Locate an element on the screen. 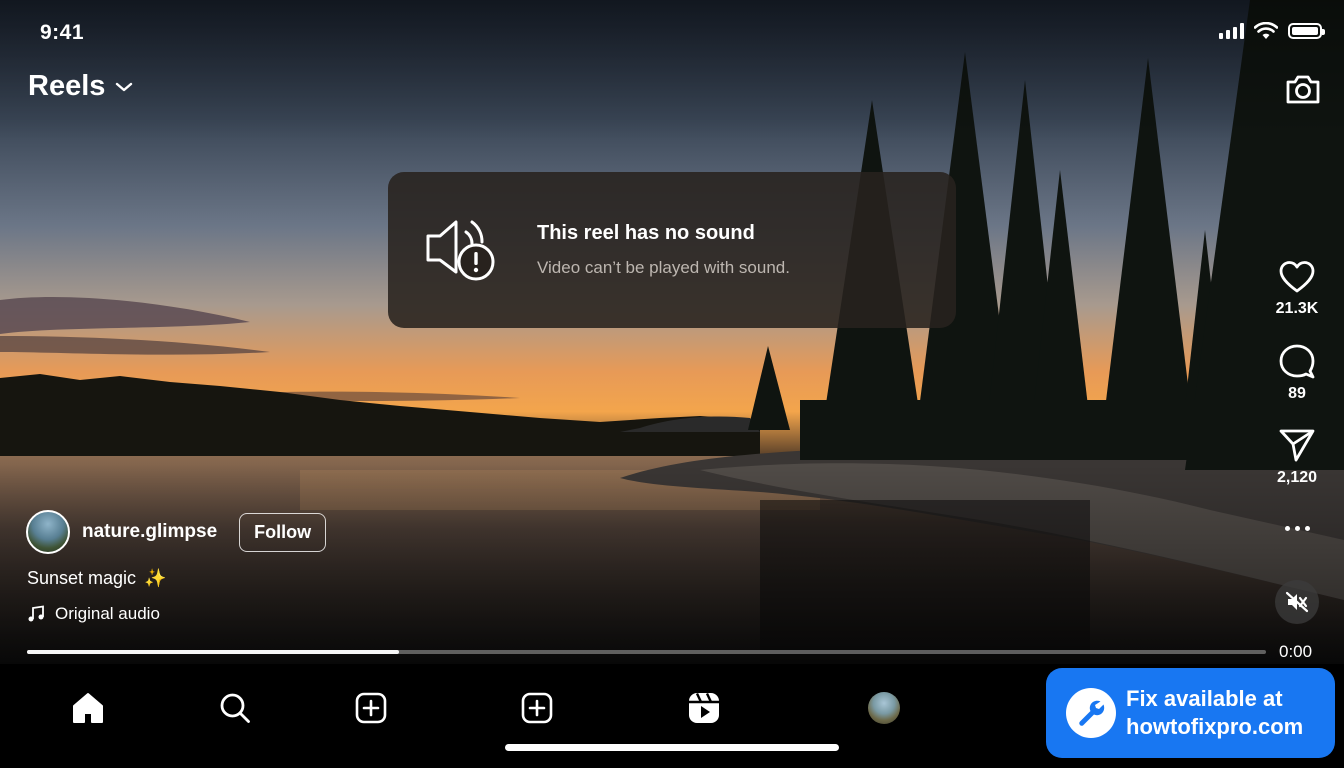 Image resolution: width=1344 pixels, height=768 pixels. progress-fill is located at coordinates (213, 652).